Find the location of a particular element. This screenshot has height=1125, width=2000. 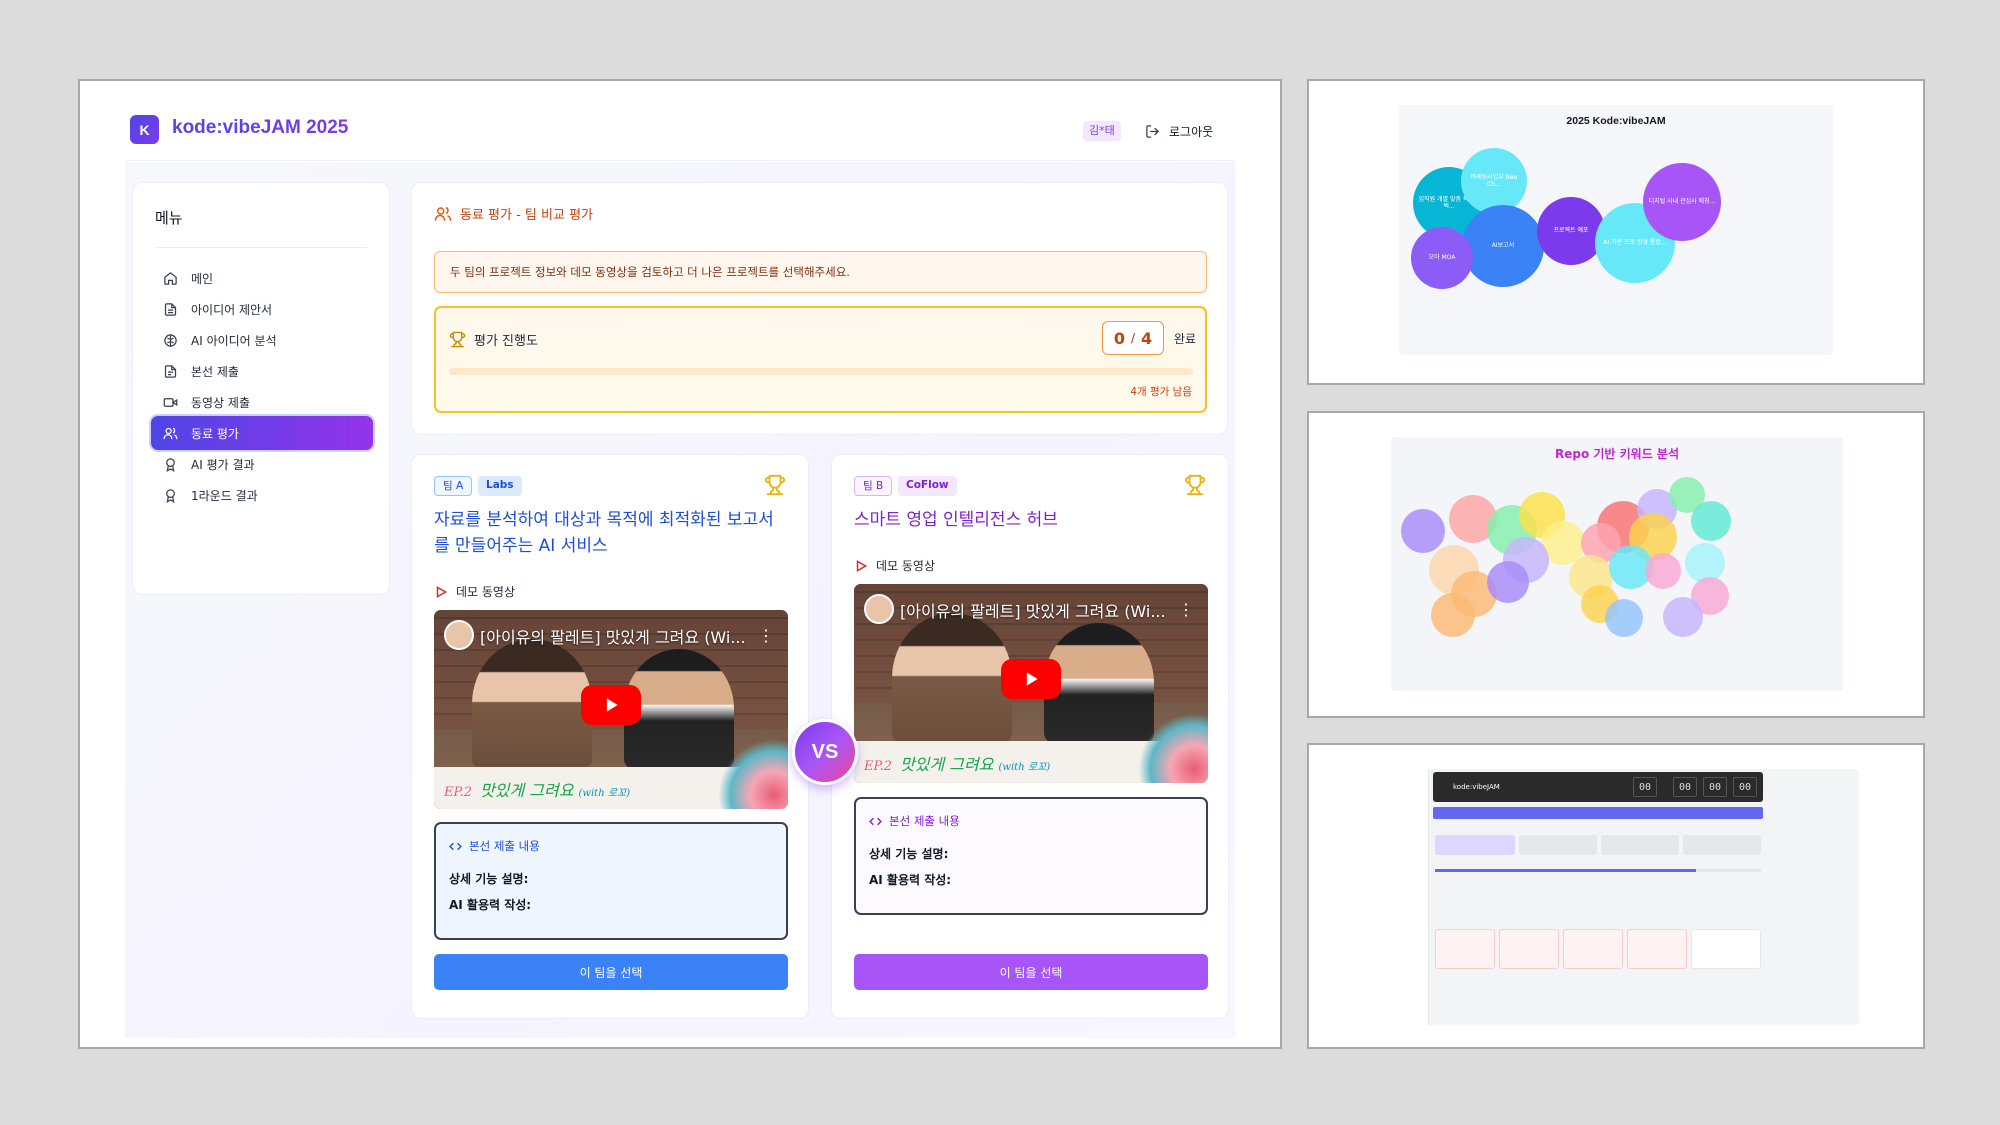

home-icon is located at coordinates (170, 278).